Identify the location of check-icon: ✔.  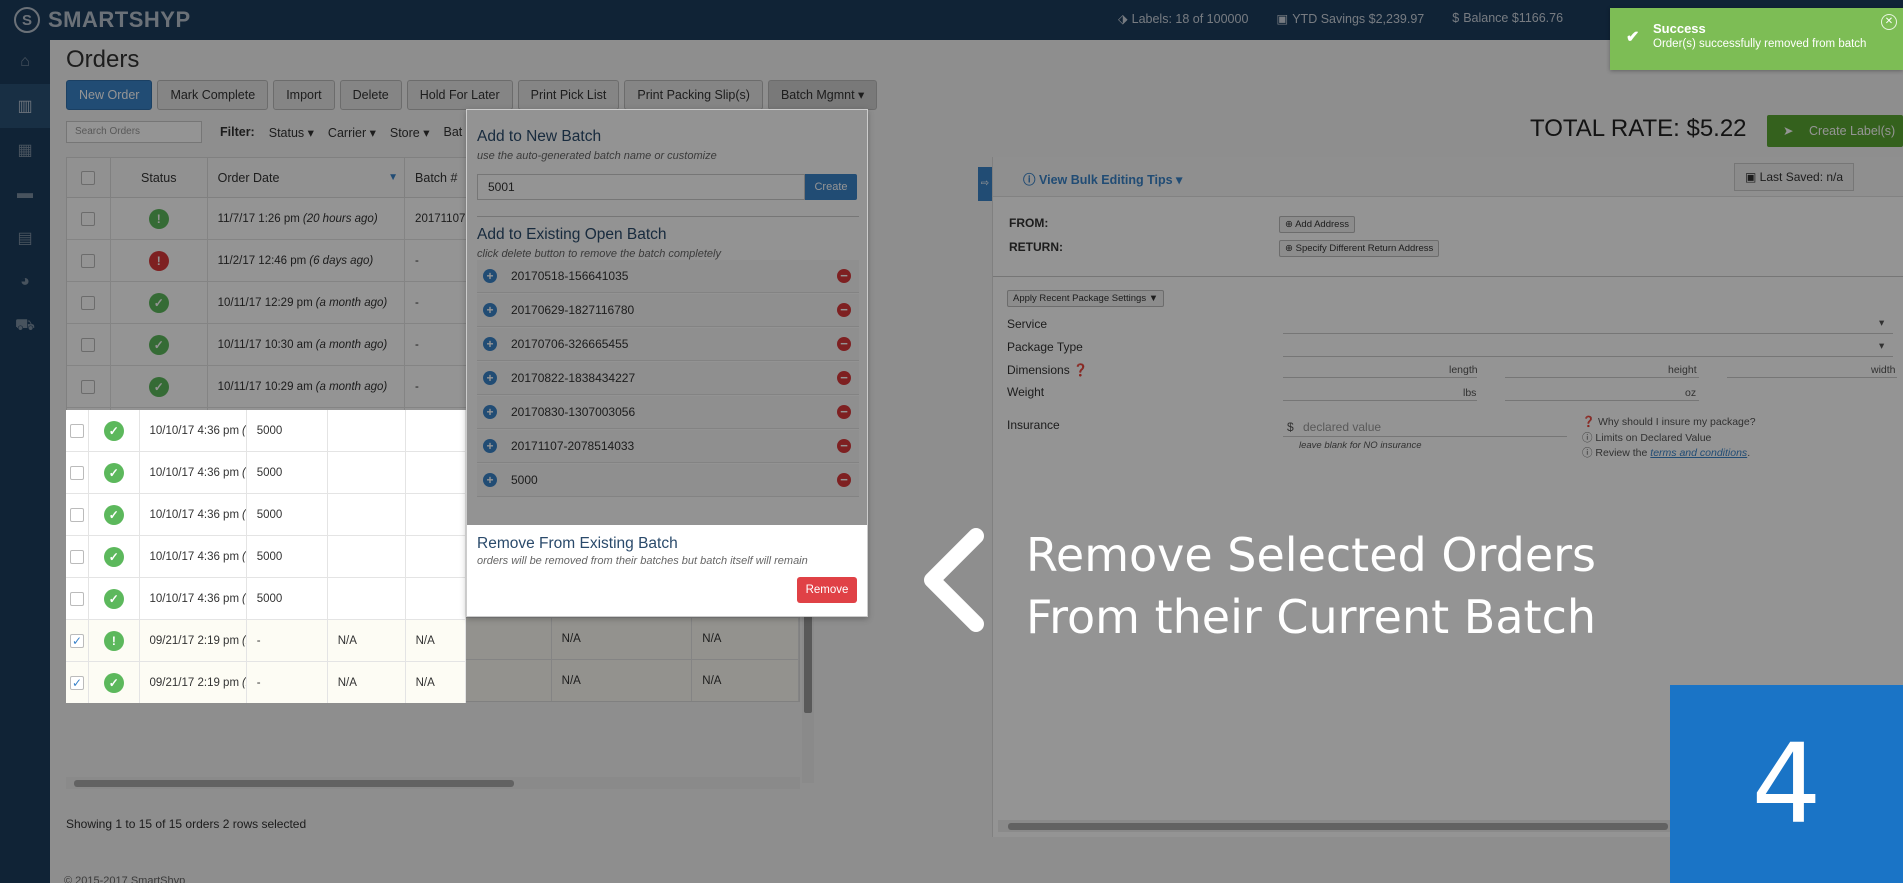
(1633, 37).